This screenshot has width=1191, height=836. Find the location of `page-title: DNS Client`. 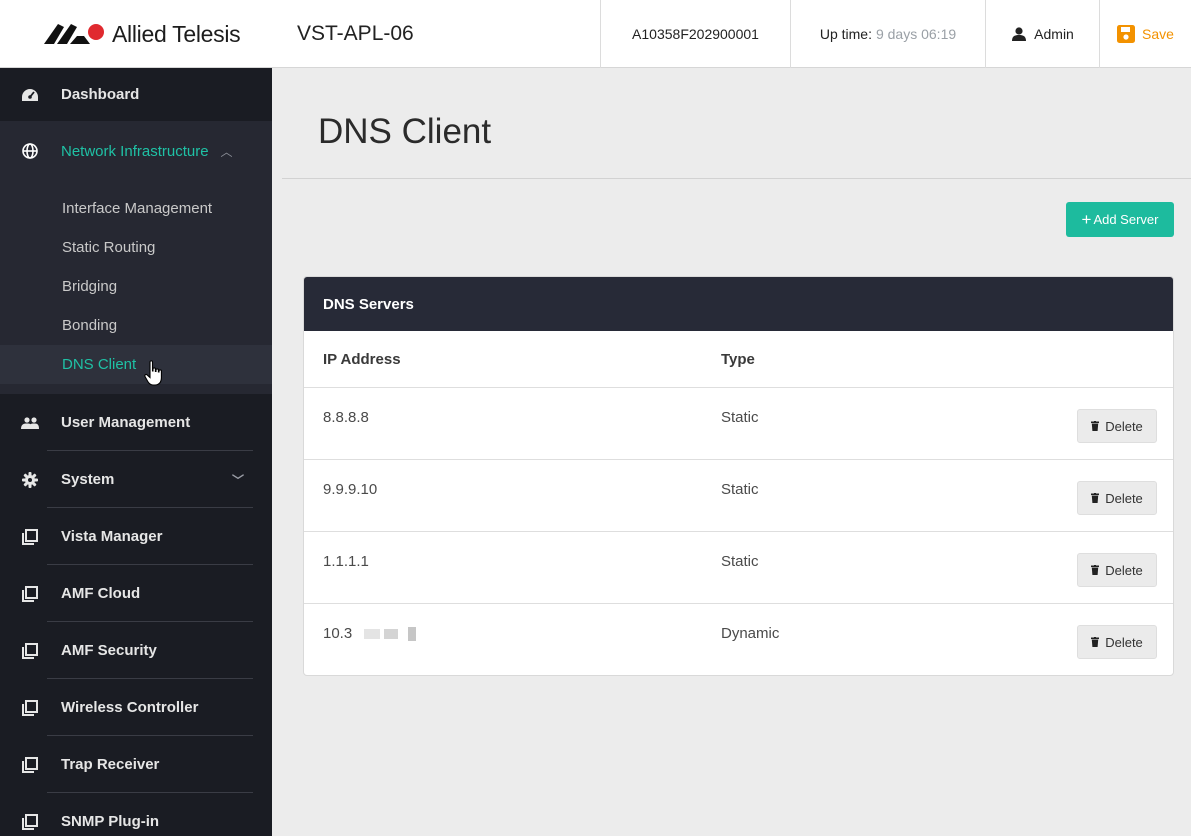

page-title: DNS Client is located at coordinates (405, 131).